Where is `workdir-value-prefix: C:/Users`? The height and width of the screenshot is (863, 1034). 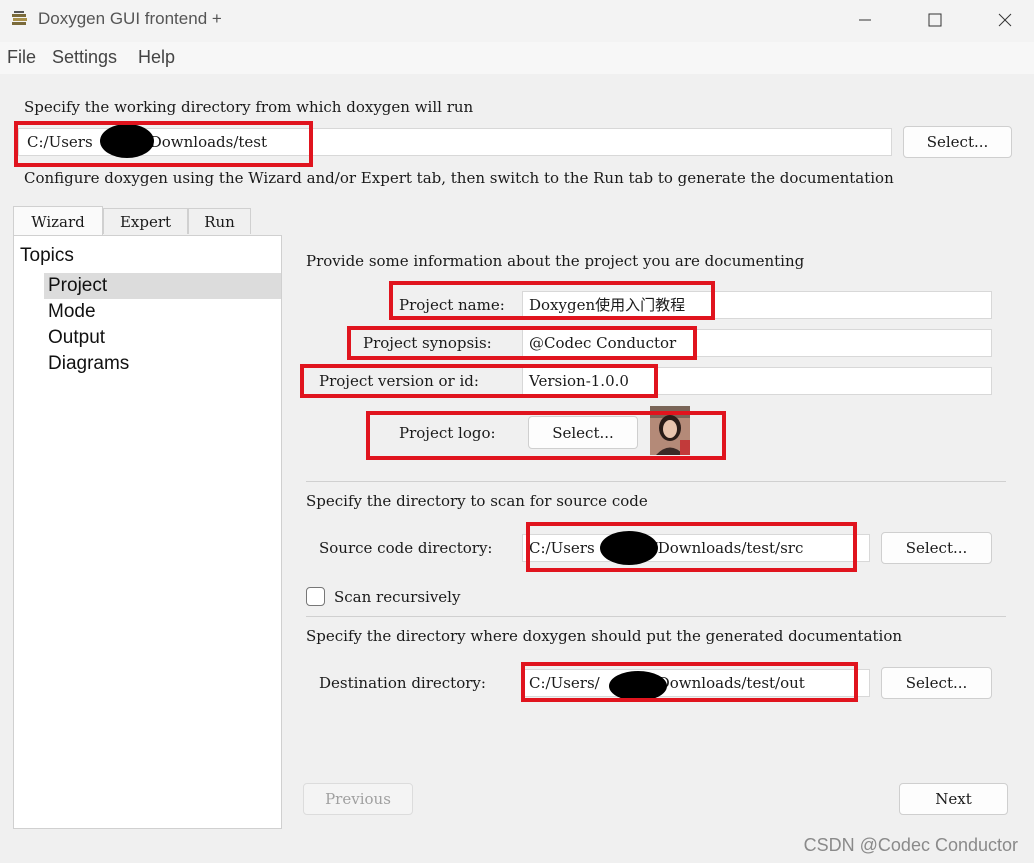 workdir-value-prefix: C:/Users is located at coordinates (60, 142).